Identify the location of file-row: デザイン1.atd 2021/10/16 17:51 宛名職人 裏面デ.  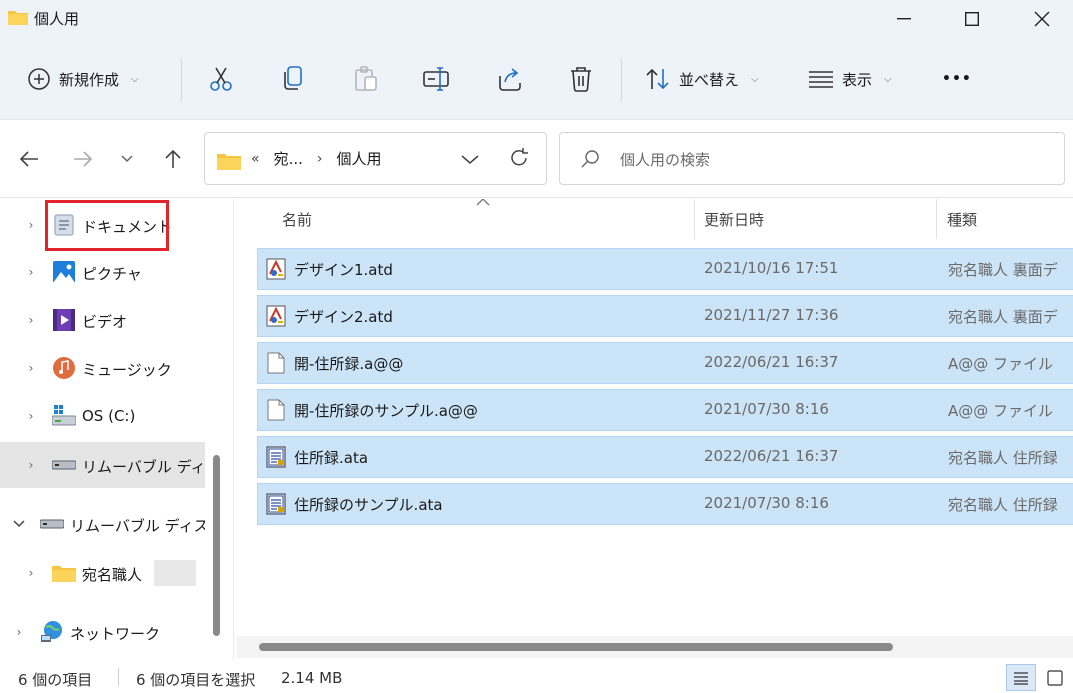
(665, 269).